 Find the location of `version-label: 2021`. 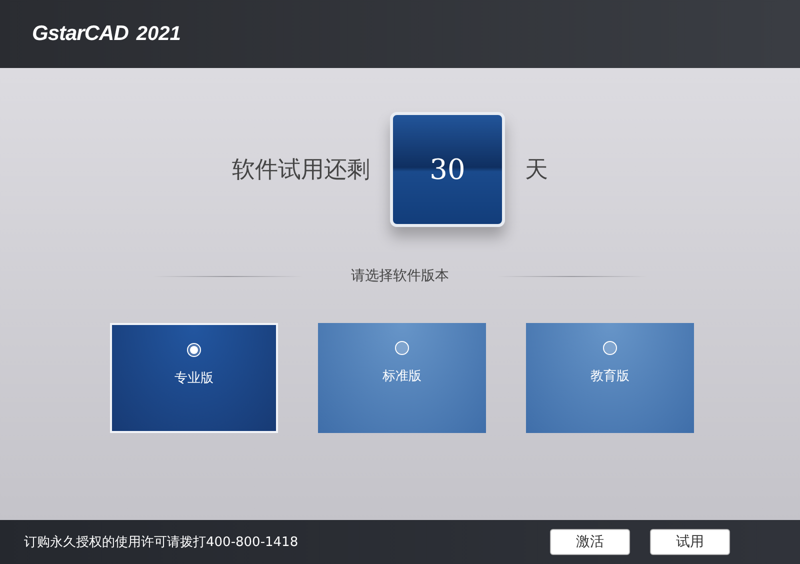

version-label: 2021 is located at coordinates (158, 34).